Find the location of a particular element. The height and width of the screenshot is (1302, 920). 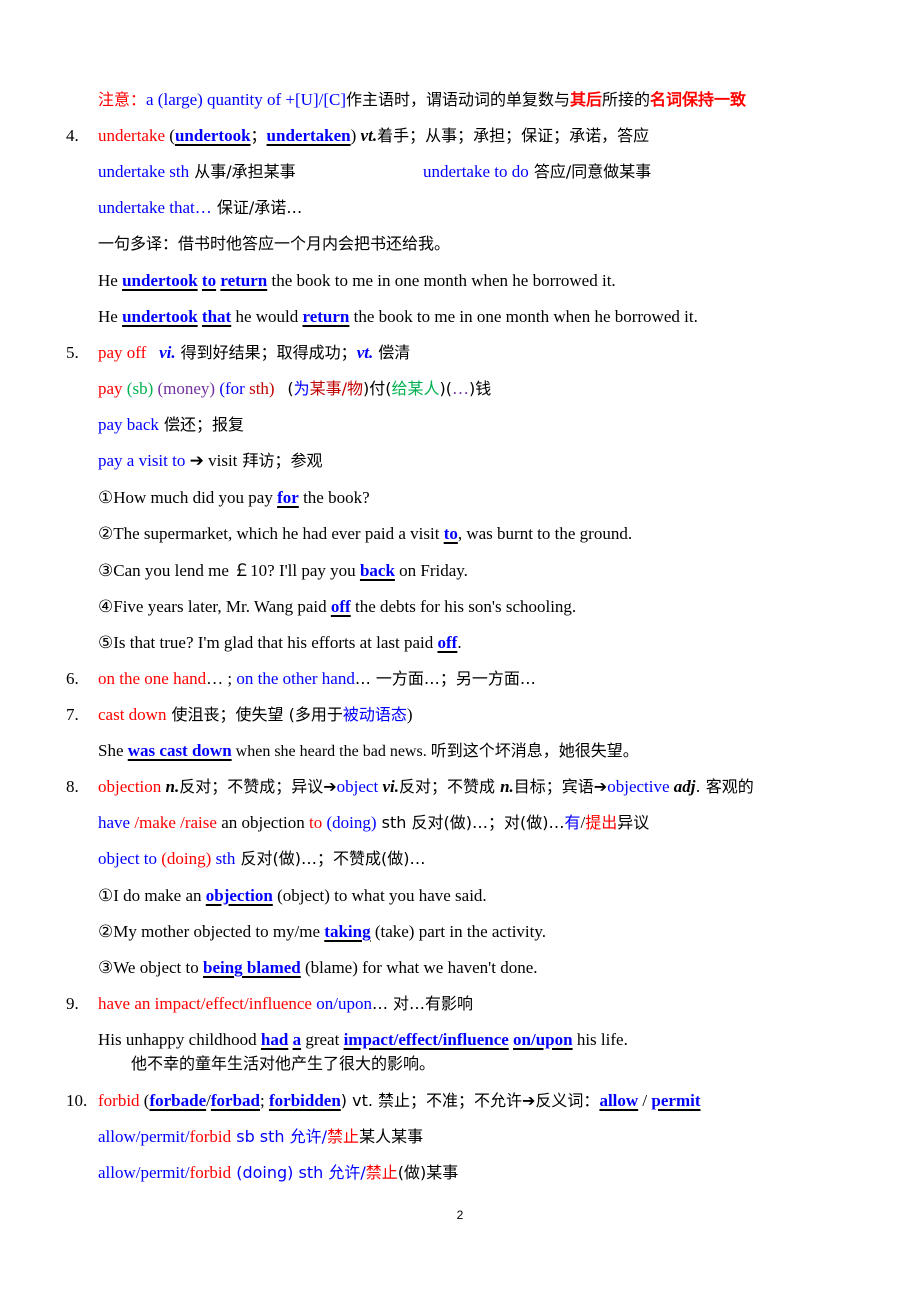

answer: on/upon is located at coordinates (543, 1039).